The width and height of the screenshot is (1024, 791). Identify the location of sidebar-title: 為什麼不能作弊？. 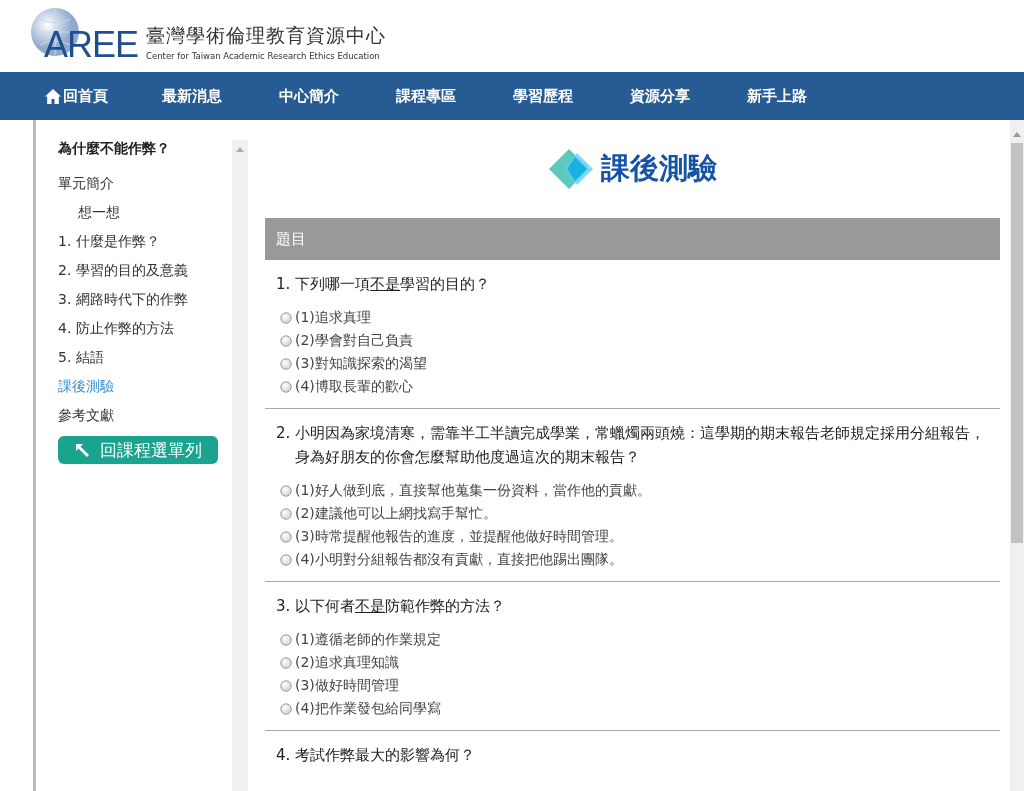
(114, 149).